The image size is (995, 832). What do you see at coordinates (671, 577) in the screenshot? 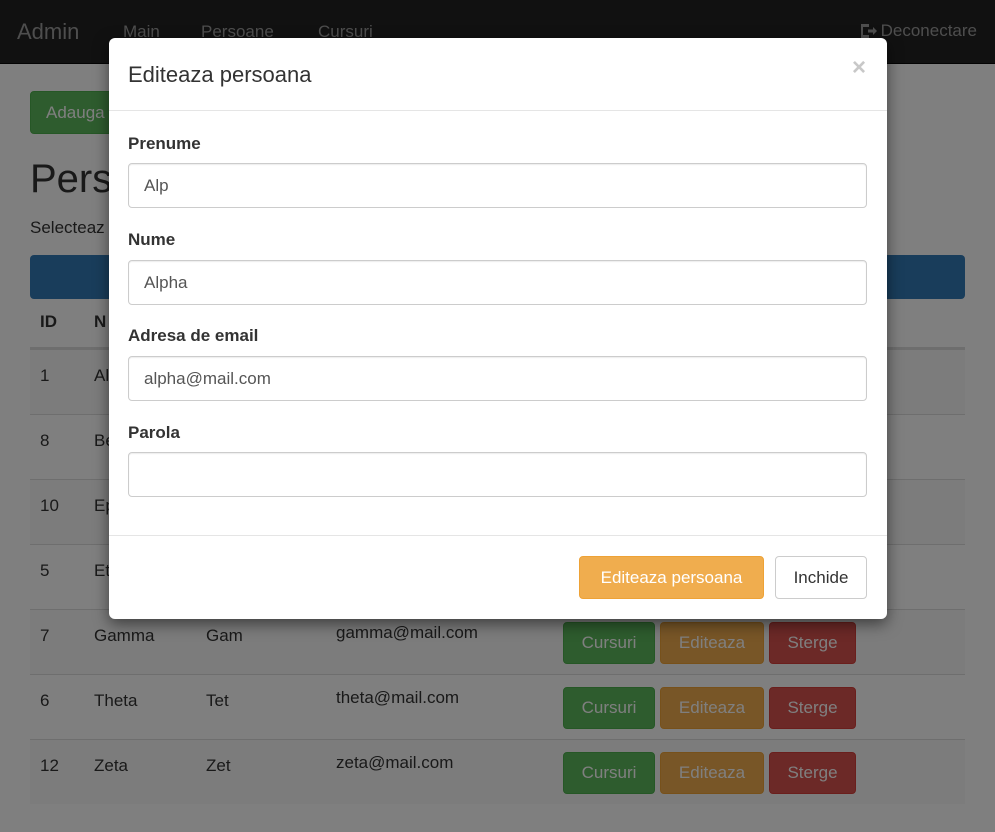
I see `submit-edit-button: Editeaza persoana` at bounding box center [671, 577].